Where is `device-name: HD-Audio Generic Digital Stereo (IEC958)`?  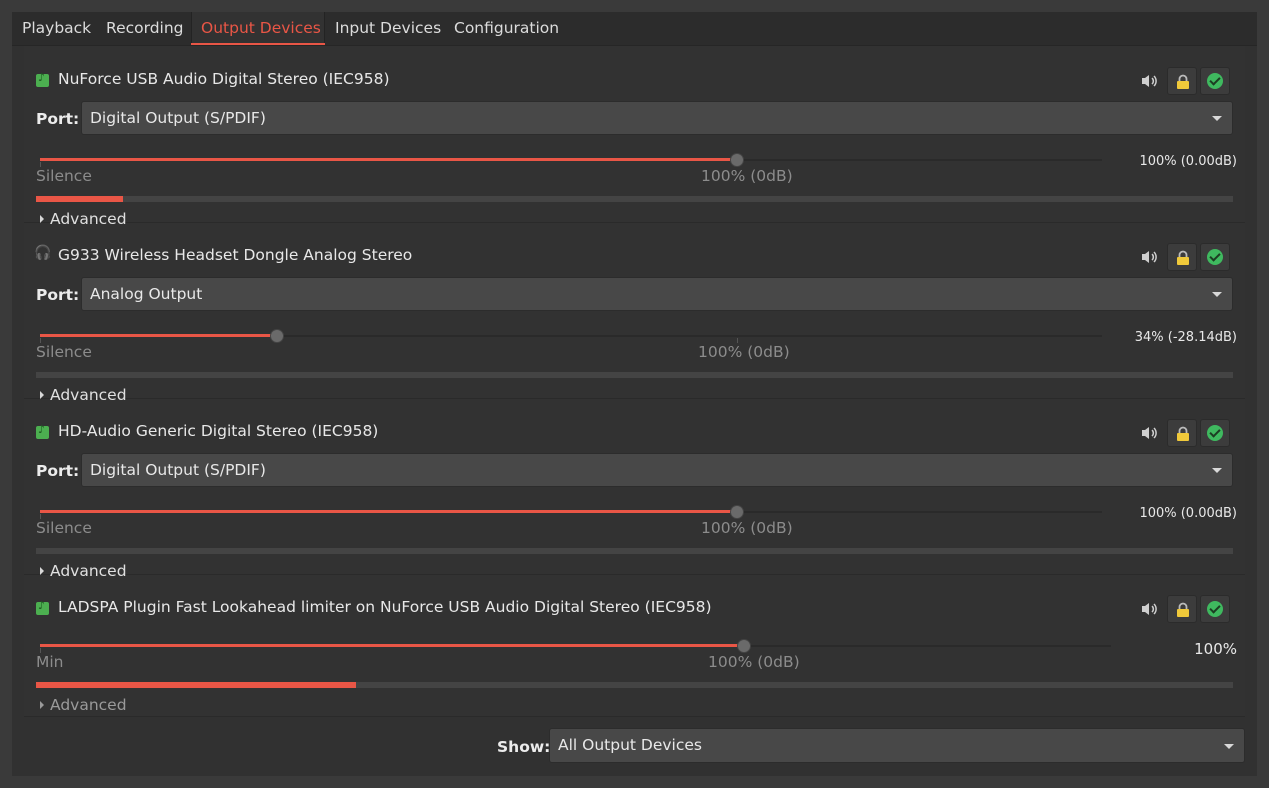 device-name: HD-Audio Generic Digital Stereo (IEC958) is located at coordinates (218, 431).